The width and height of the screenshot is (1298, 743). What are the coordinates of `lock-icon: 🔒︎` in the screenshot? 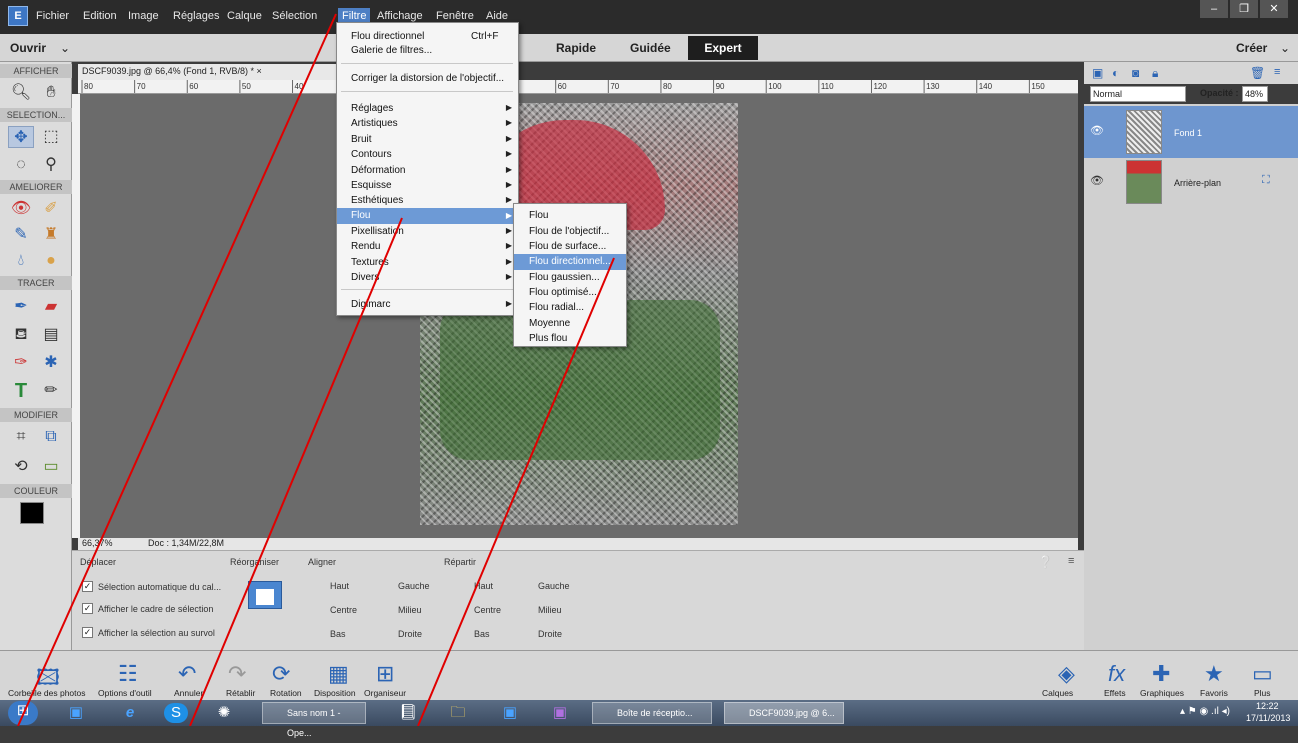 It's located at (1155, 73).